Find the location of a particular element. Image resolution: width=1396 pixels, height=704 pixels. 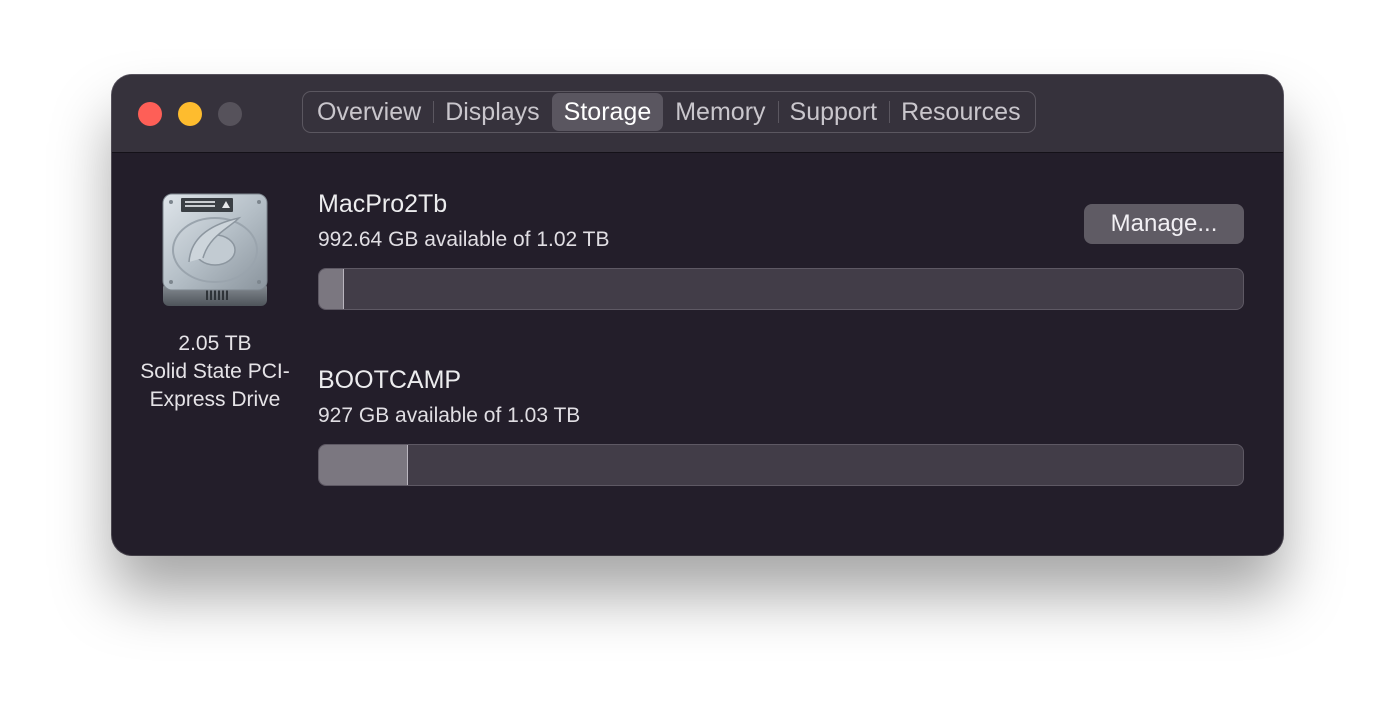

tab-storage: Storage is located at coordinates (607, 112).